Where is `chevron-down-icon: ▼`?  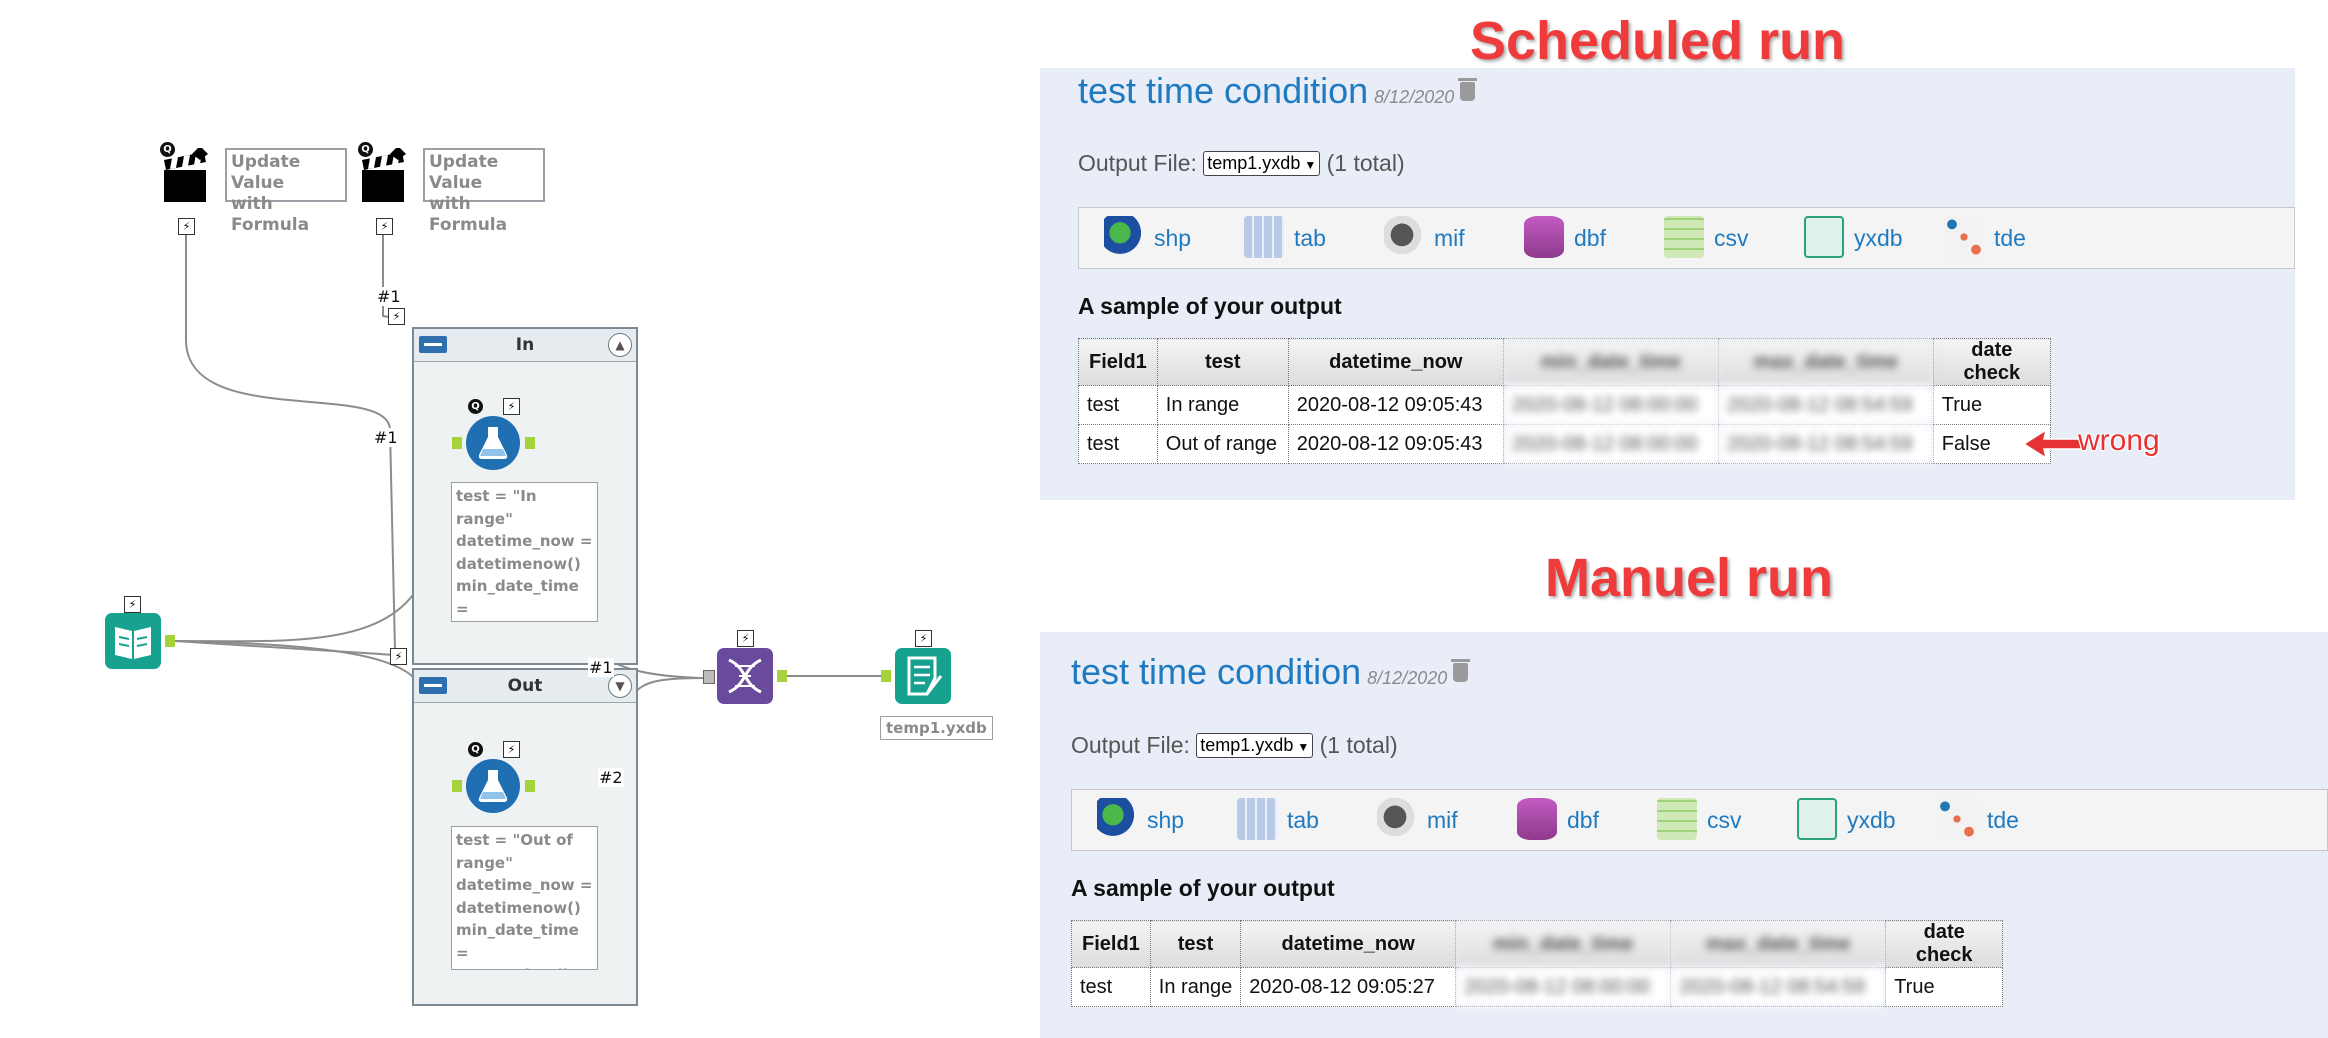
chevron-down-icon: ▼ is located at coordinates (1303, 747).